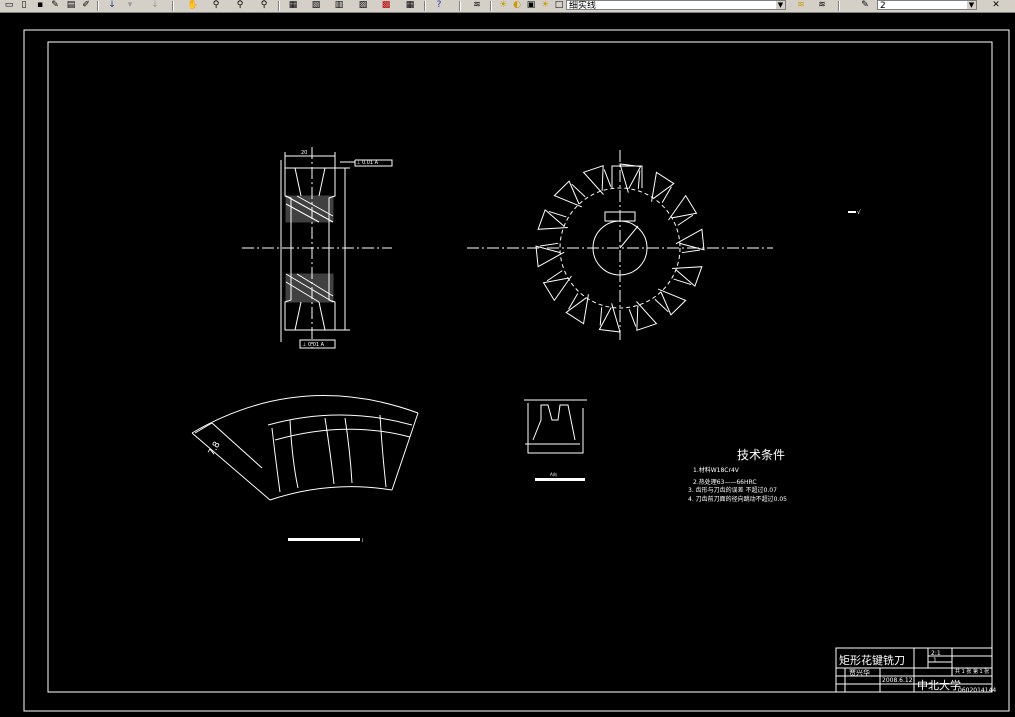 The image size is (1015, 717). What do you see at coordinates (477, 5) in the screenshot?
I see `layer-manager-icon: ≋` at bounding box center [477, 5].